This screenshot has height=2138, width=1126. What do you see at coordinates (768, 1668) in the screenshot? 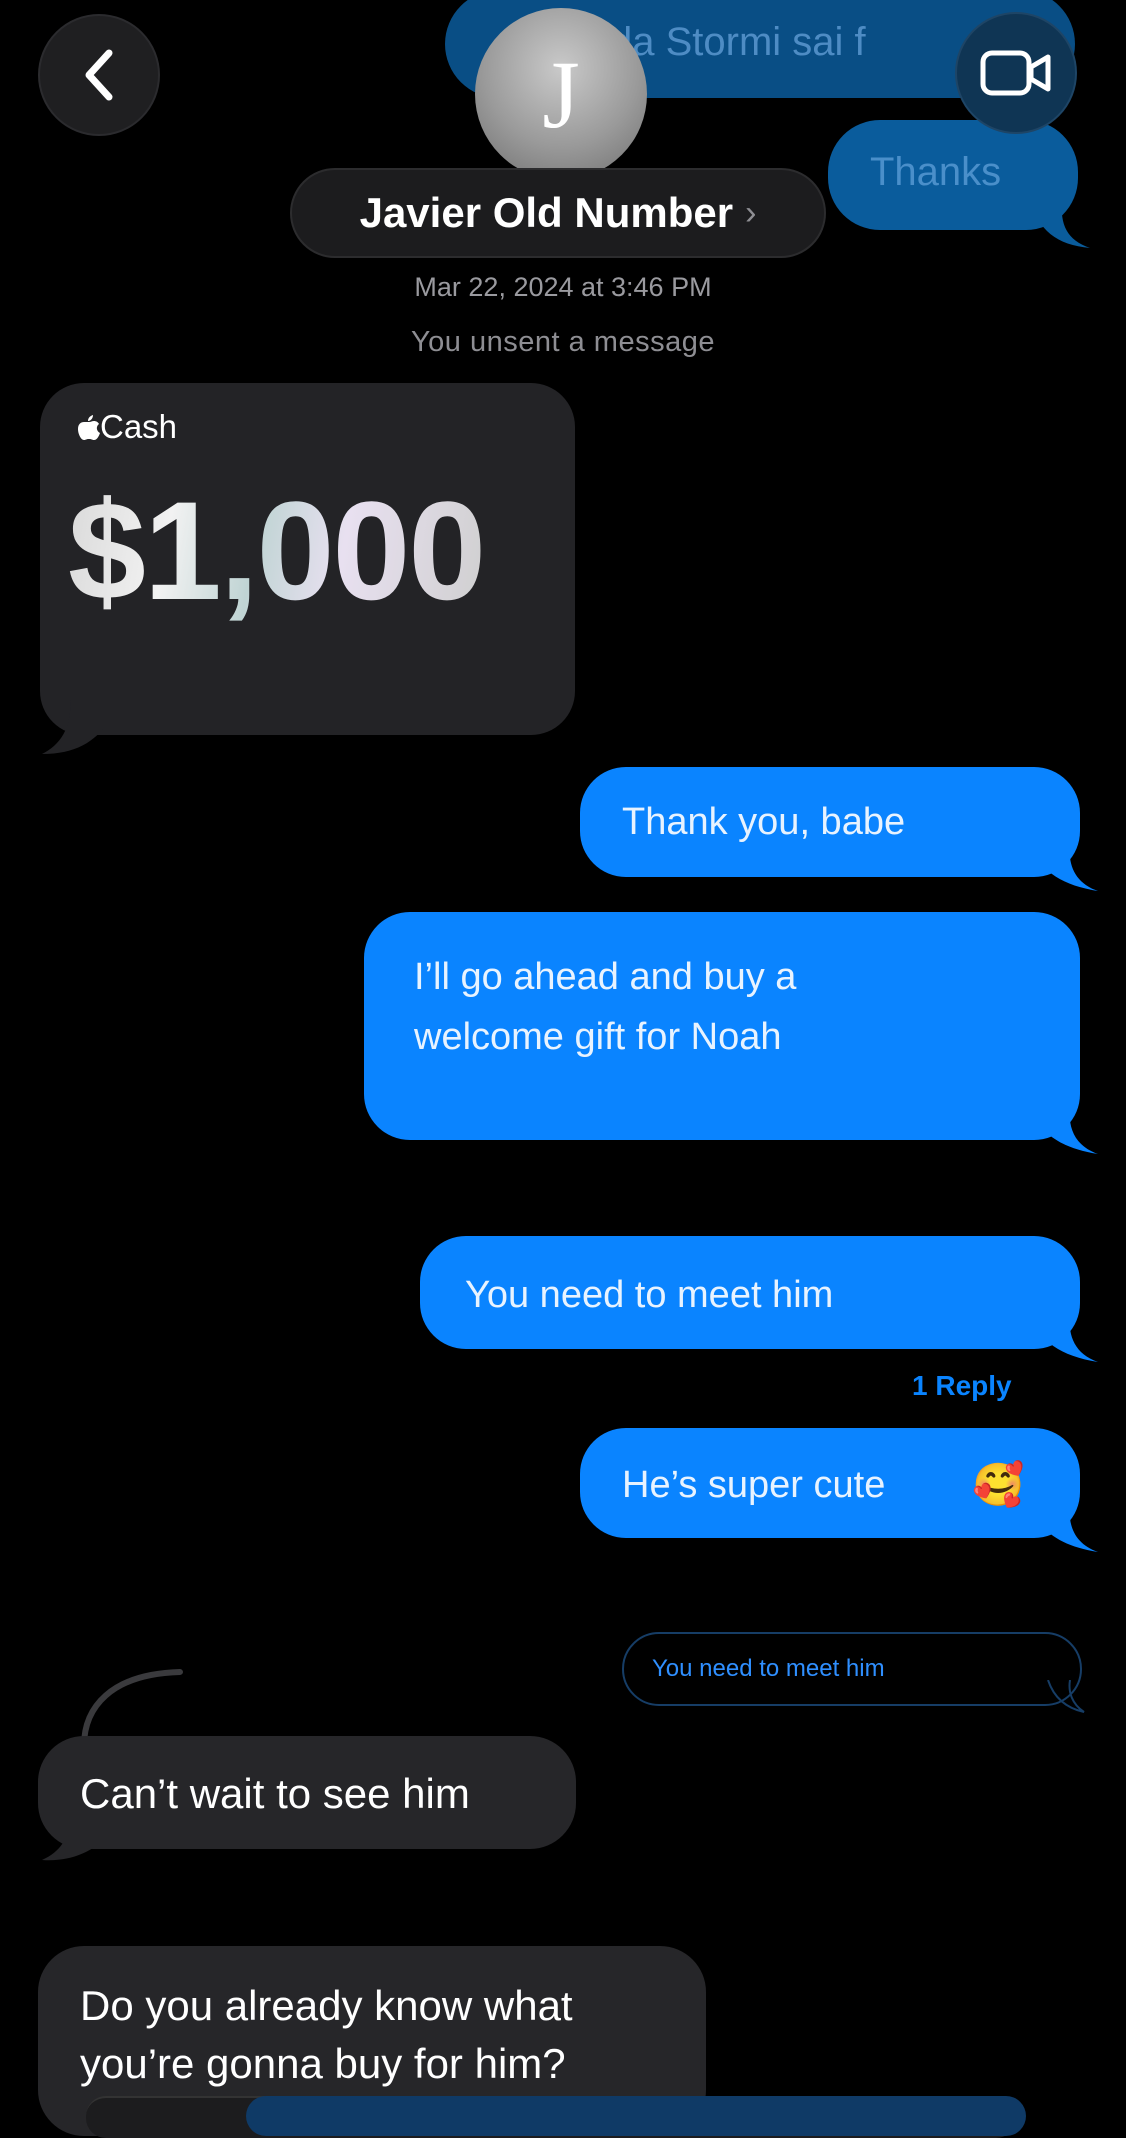
I see `quoted-reply-text: You need to meet him` at bounding box center [768, 1668].